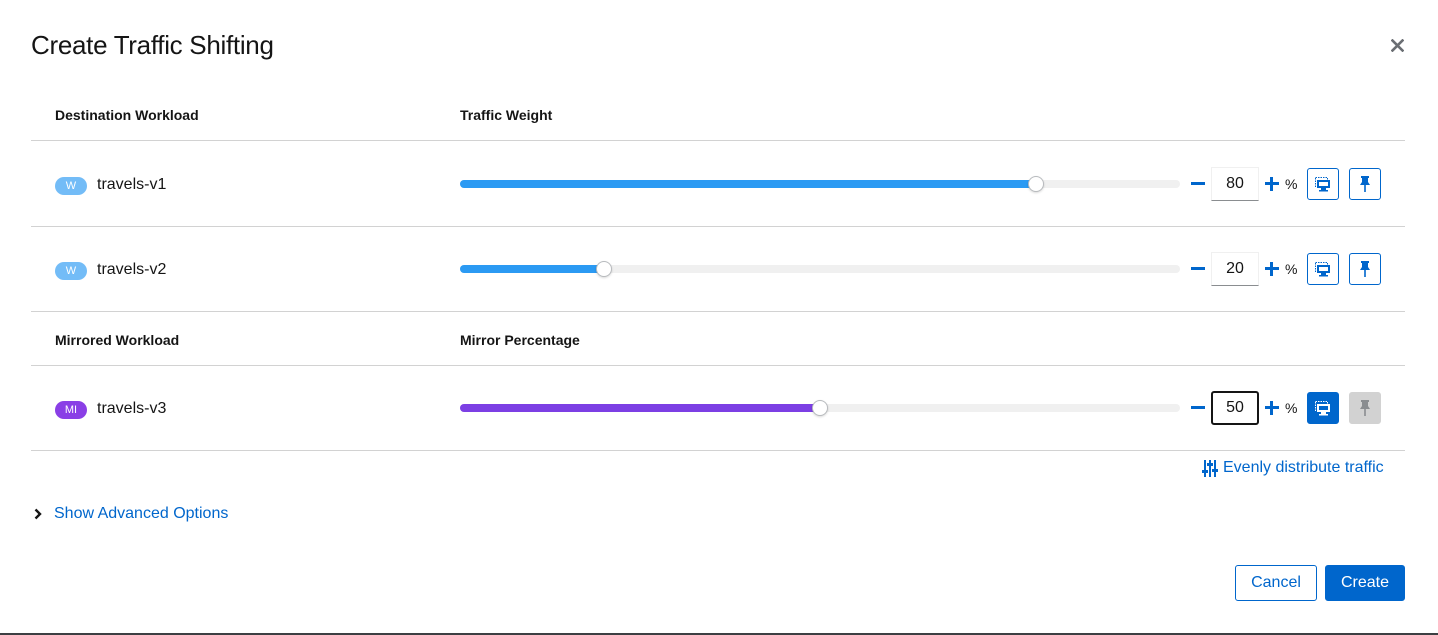 The width and height of the screenshot is (1438, 635). I want to click on close-button, so click(1397, 45).